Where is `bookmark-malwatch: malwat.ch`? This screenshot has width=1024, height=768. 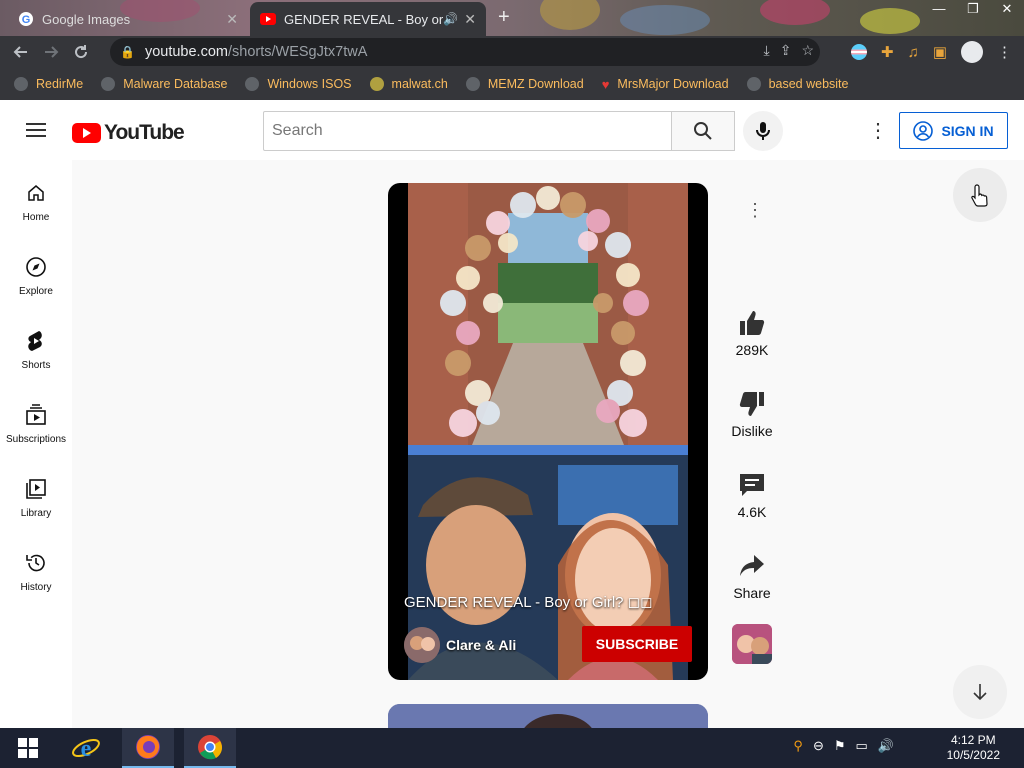
bookmark-malwatch: malwat.ch is located at coordinates (408, 84).